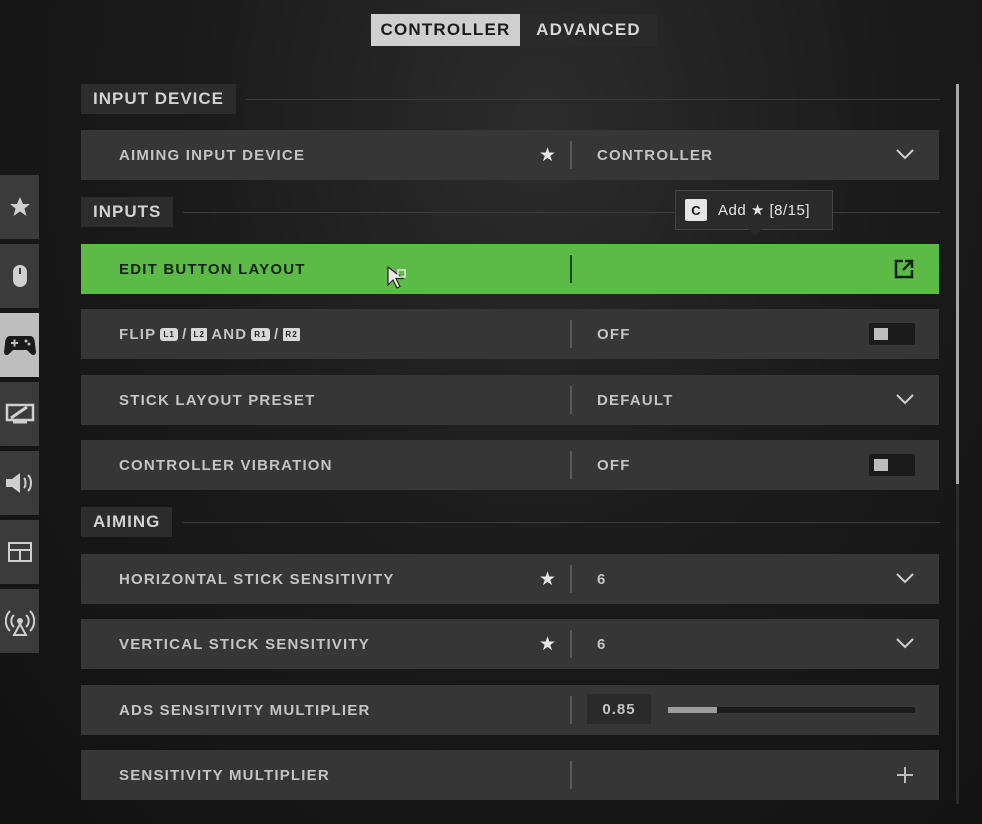  I want to click on l2-button-icon: L2, so click(199, 334).